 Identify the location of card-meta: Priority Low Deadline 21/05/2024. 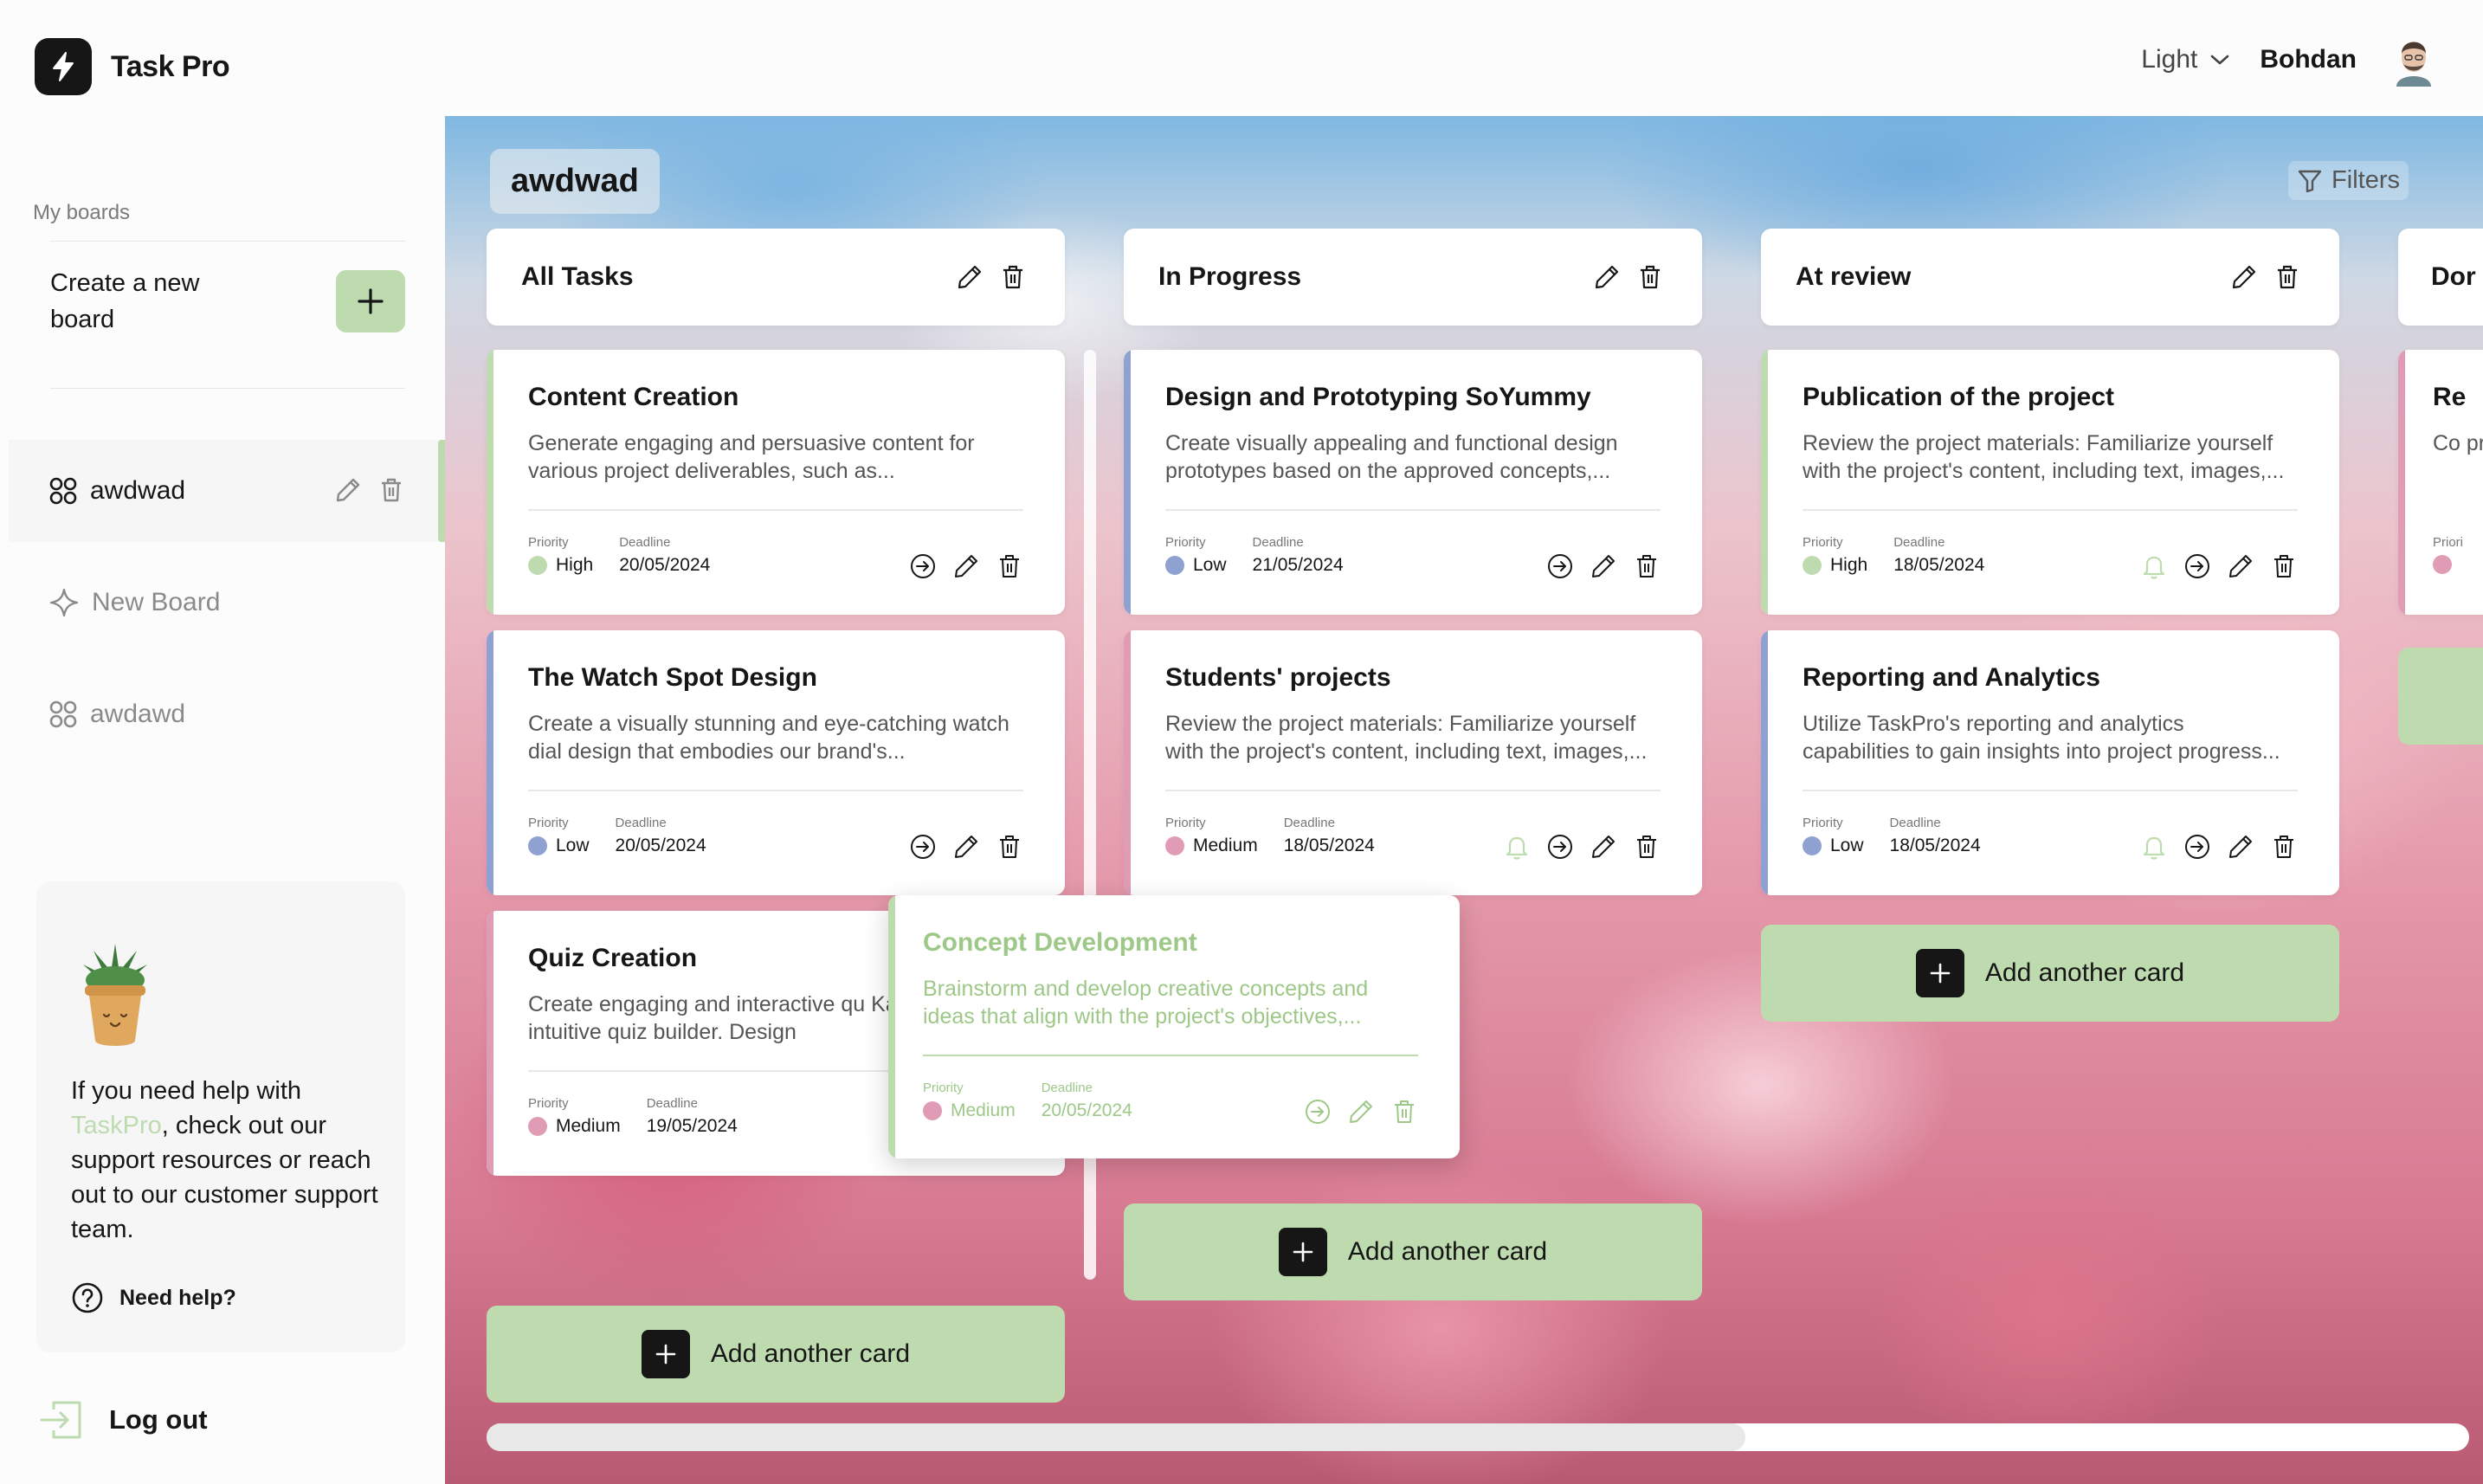
(1255, 555).